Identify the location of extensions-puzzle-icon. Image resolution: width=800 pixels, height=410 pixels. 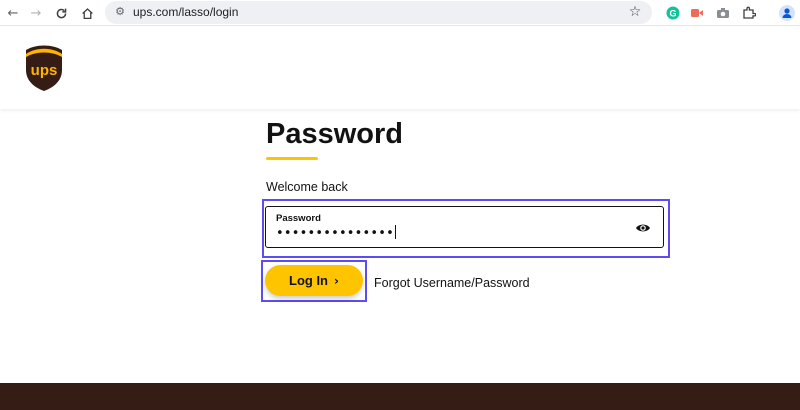
(749, 13).